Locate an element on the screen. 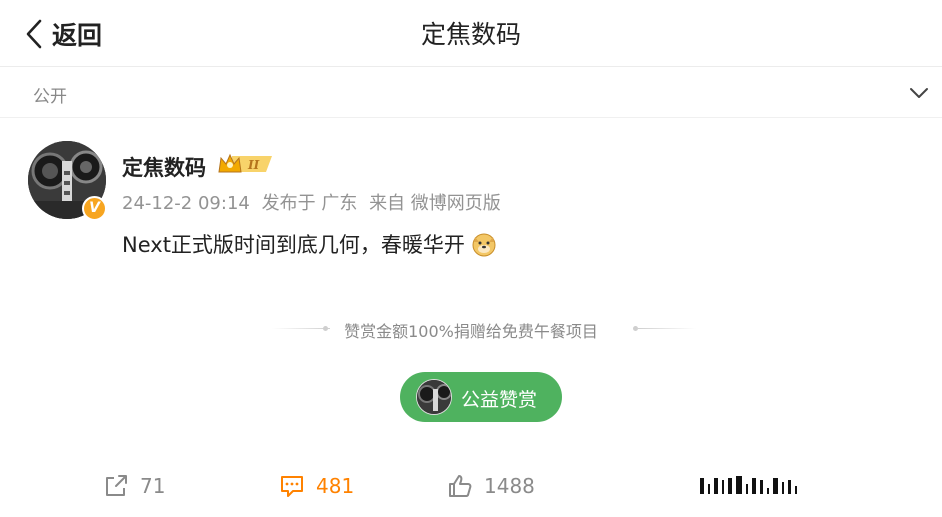 The width and height of the screenshot is (942, 517). top-bar: 返回 定焦数码 is located at coordinates (471, 33).